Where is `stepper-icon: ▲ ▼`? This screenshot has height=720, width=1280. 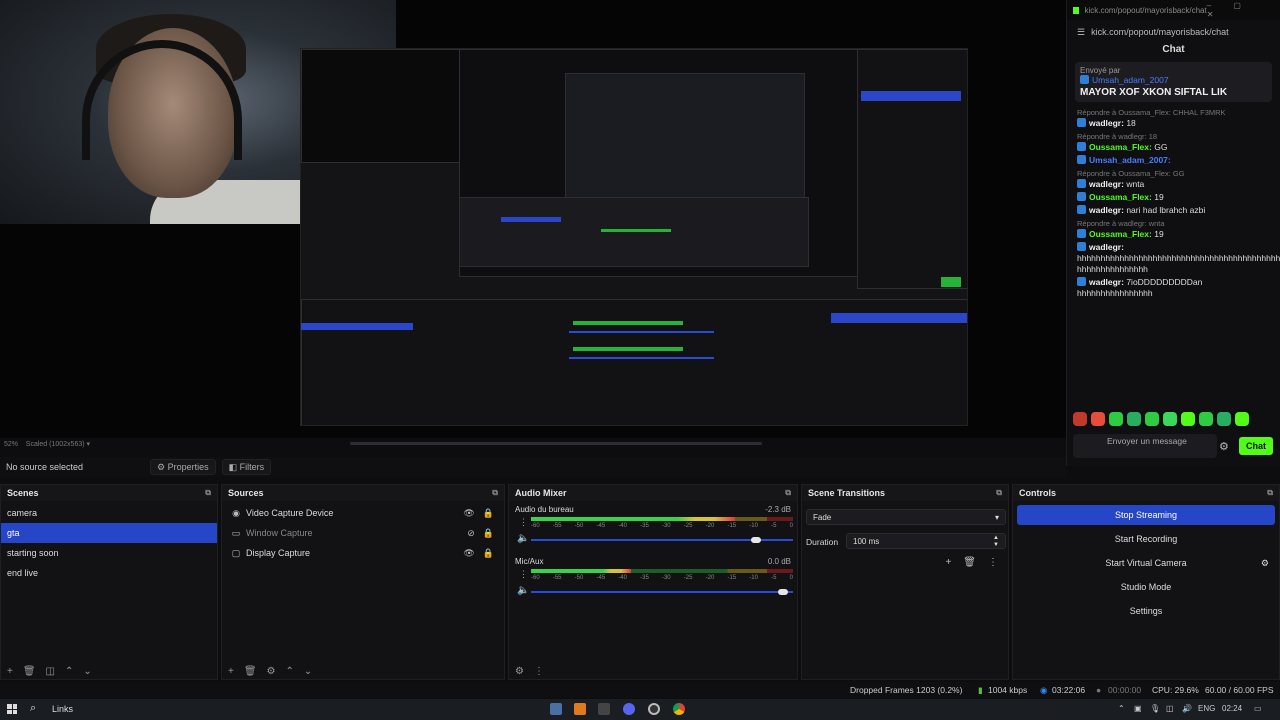
stepper-icon: ▲ ▼ is located at coordinates (996, 542).